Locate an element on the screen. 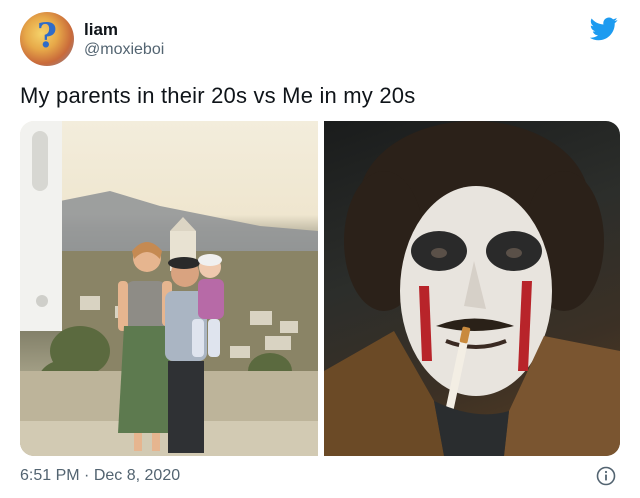 Image resolution: width=640 pixels, height=498 pixels. author-handle: @moxieboi is located at coordinates (124, 50).